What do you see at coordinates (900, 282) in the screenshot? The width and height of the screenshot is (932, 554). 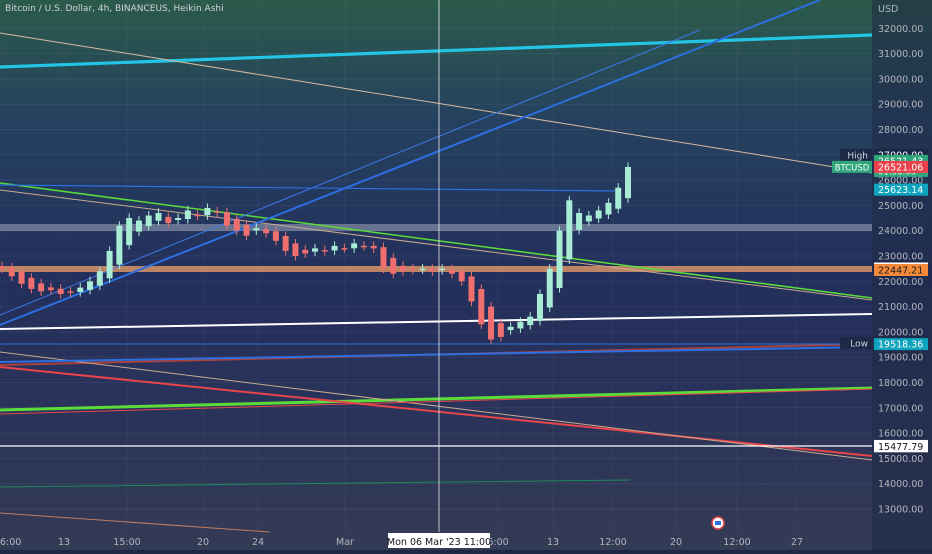 I see `y-tick-label: 22000.00` at bounding box center [900, 282].